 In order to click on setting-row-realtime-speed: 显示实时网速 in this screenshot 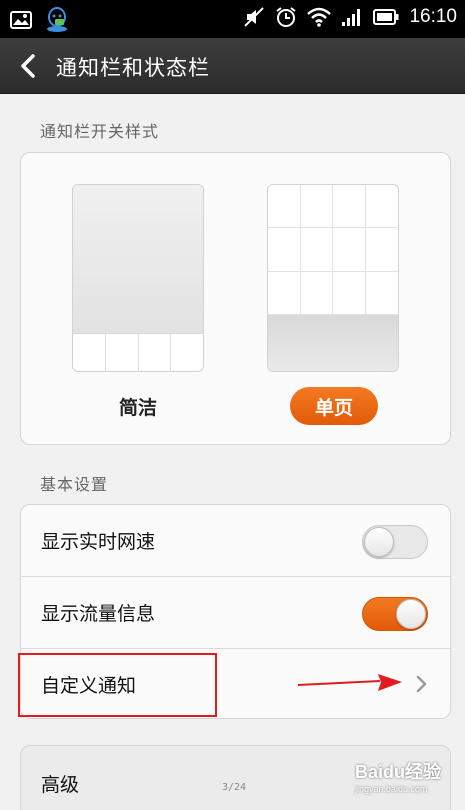, I will do `click(235, 541)`.